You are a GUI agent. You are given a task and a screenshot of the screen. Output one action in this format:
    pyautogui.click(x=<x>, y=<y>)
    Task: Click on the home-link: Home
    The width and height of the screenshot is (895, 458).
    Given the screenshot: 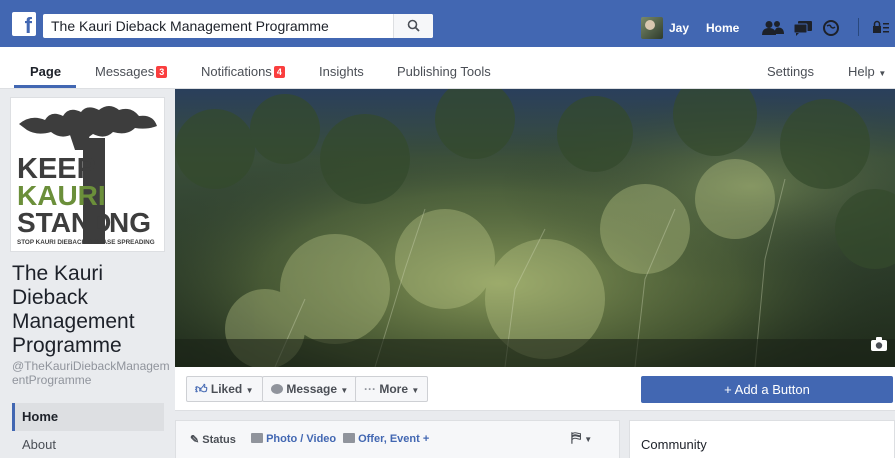 What is the action you would take?
    pyautogui.click(x=722, y=28)
    